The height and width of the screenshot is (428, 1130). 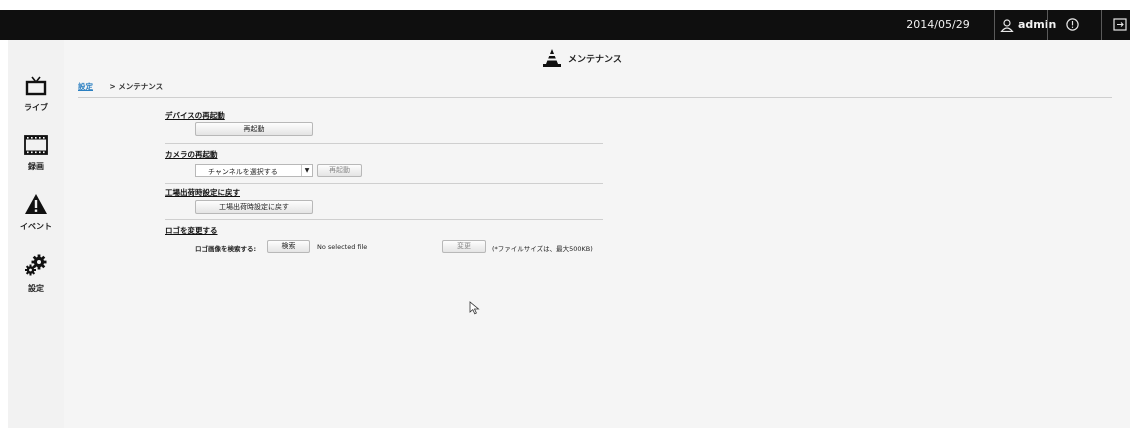 I want to click on factory-reset-button: 工場出荷時設定に戻す, so click(x=254, y=207).